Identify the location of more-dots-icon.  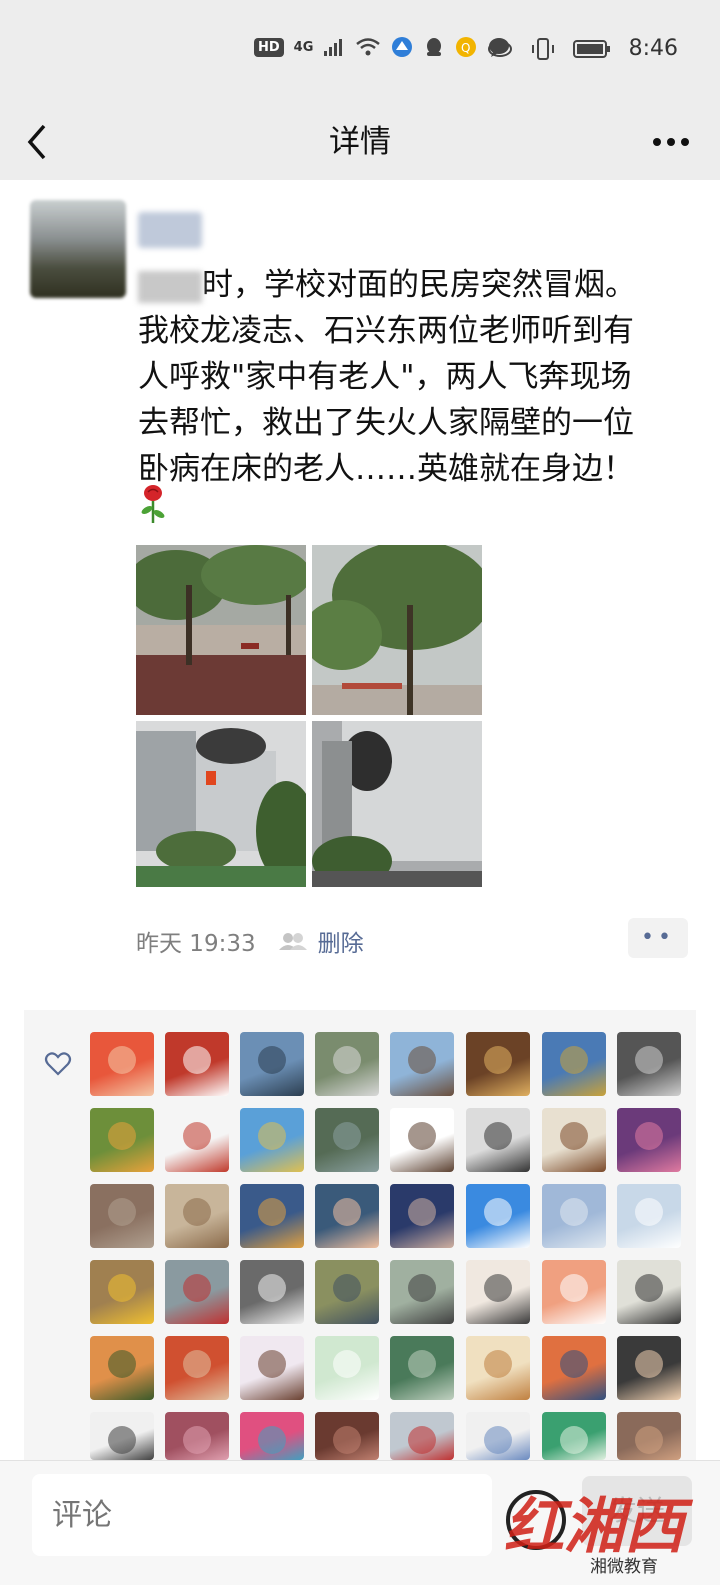
(671, 142).